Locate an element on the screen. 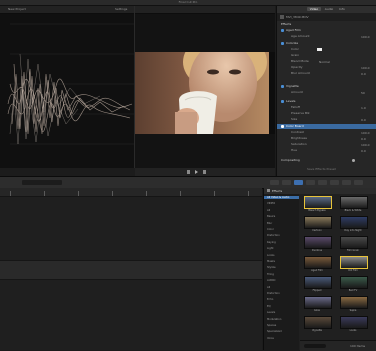 The height and width of the screenshot is (351, 376). effect-label: Cartoon is located at coordinates (317, 230).